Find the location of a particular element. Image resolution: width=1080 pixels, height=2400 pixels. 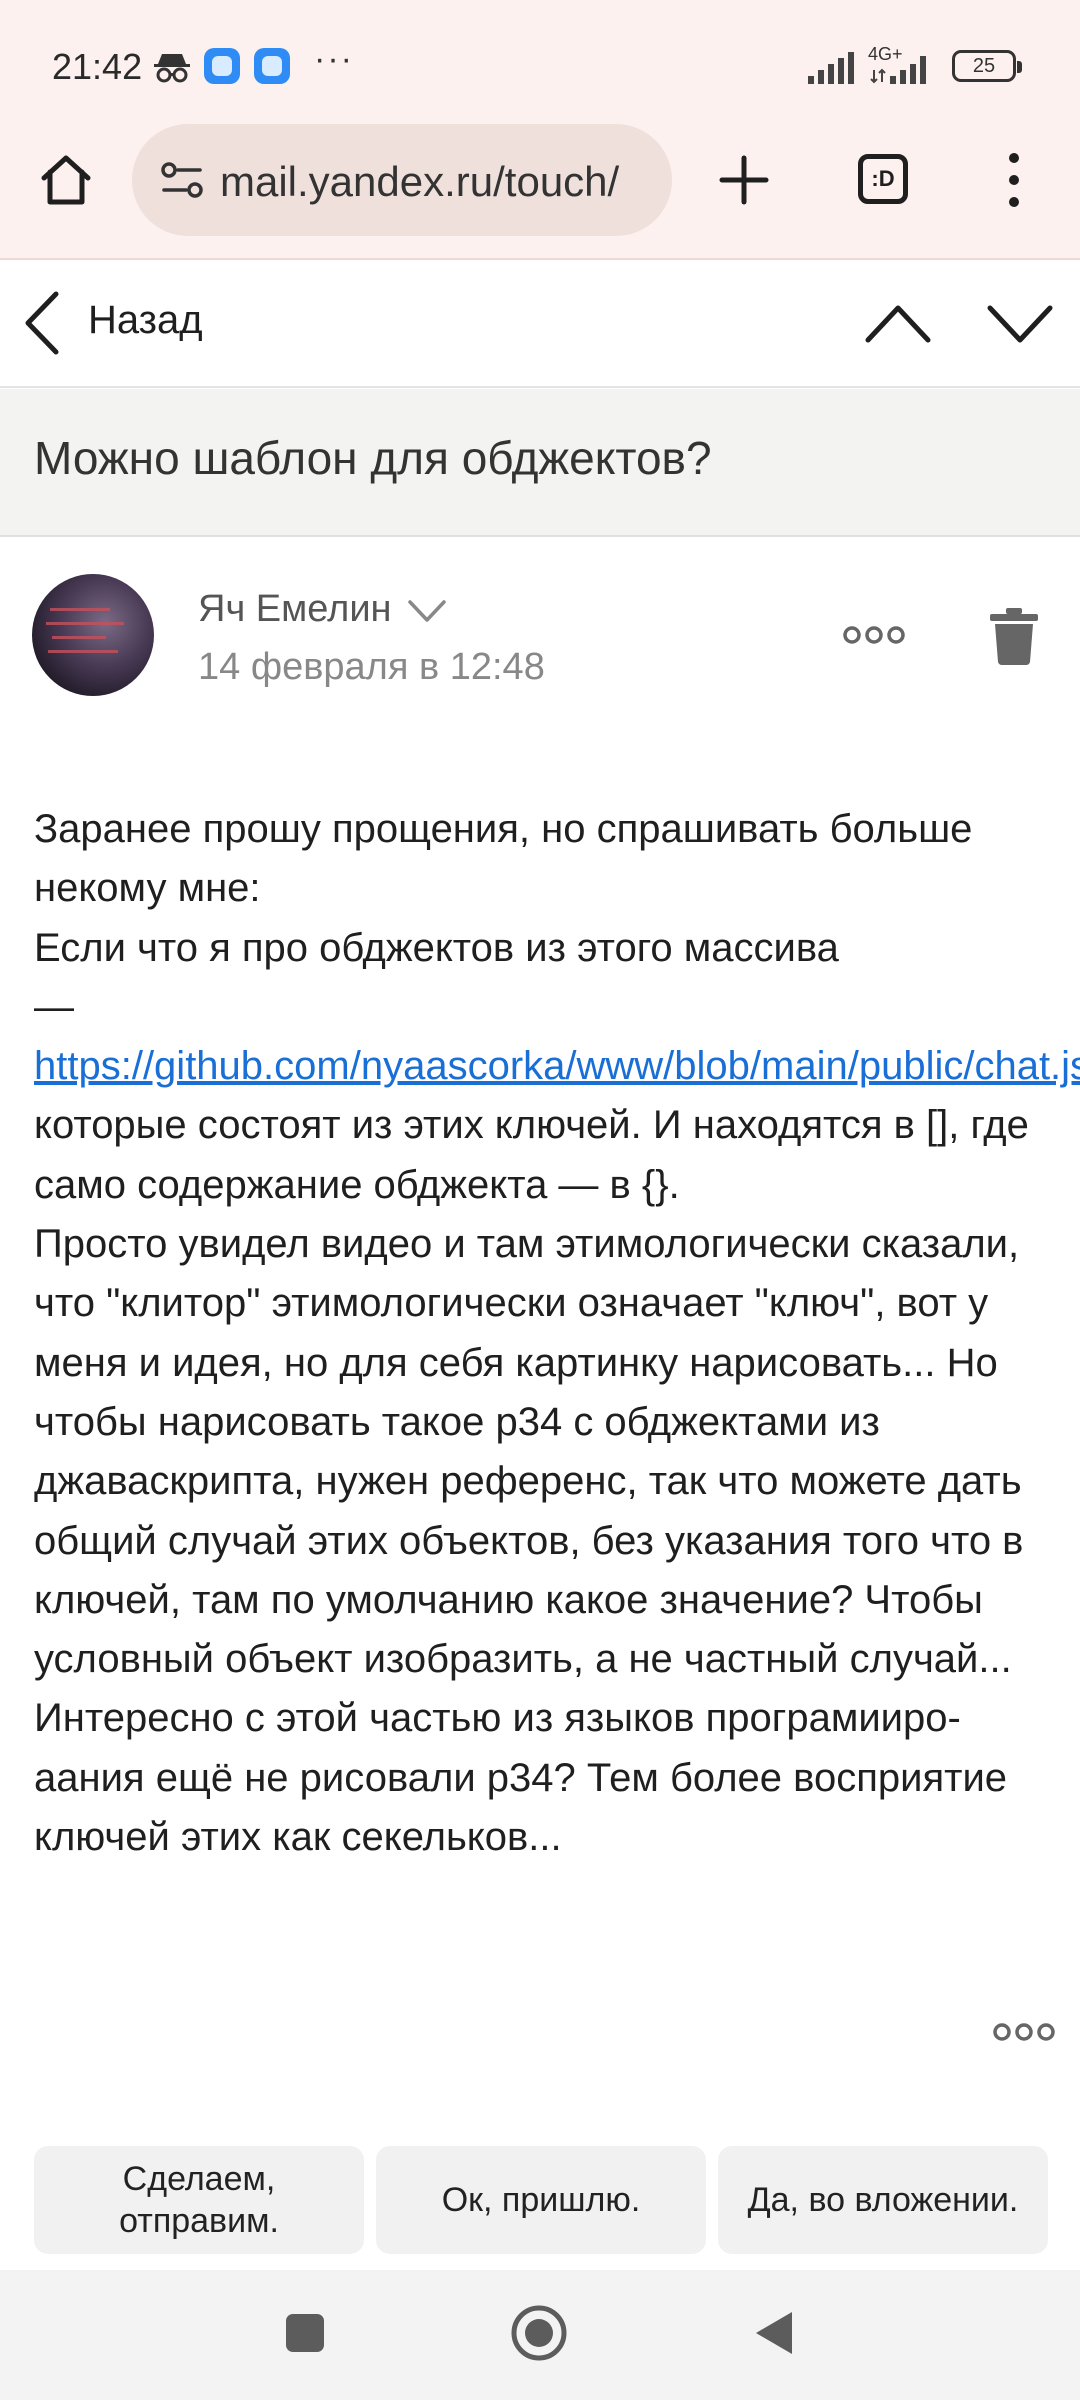

avatar is located at coordinates (93, 635).